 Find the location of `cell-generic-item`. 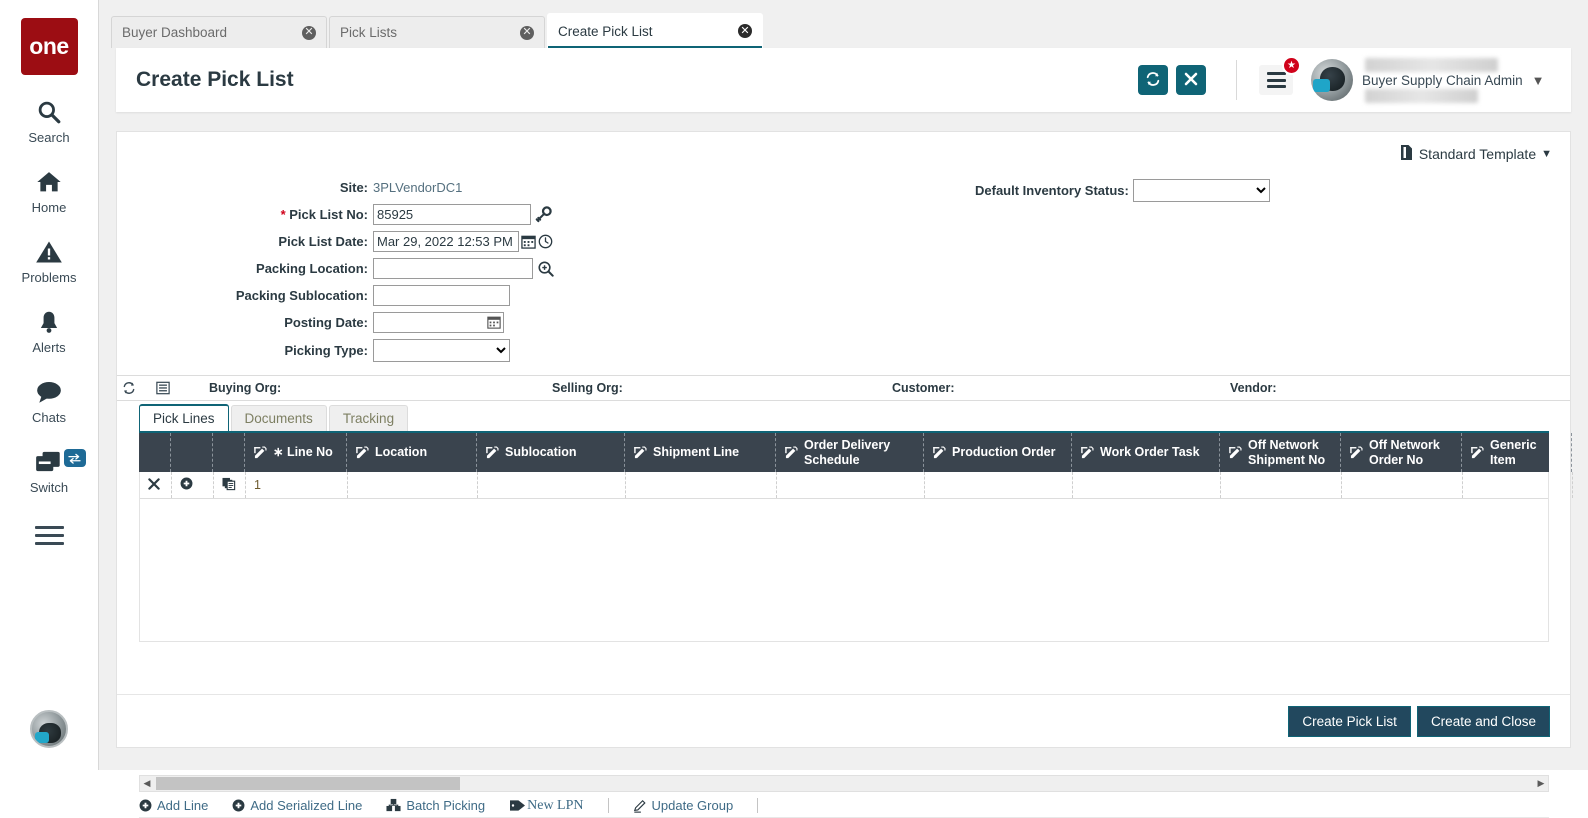

cell-generic-item is located at coordinates (1518, 485).